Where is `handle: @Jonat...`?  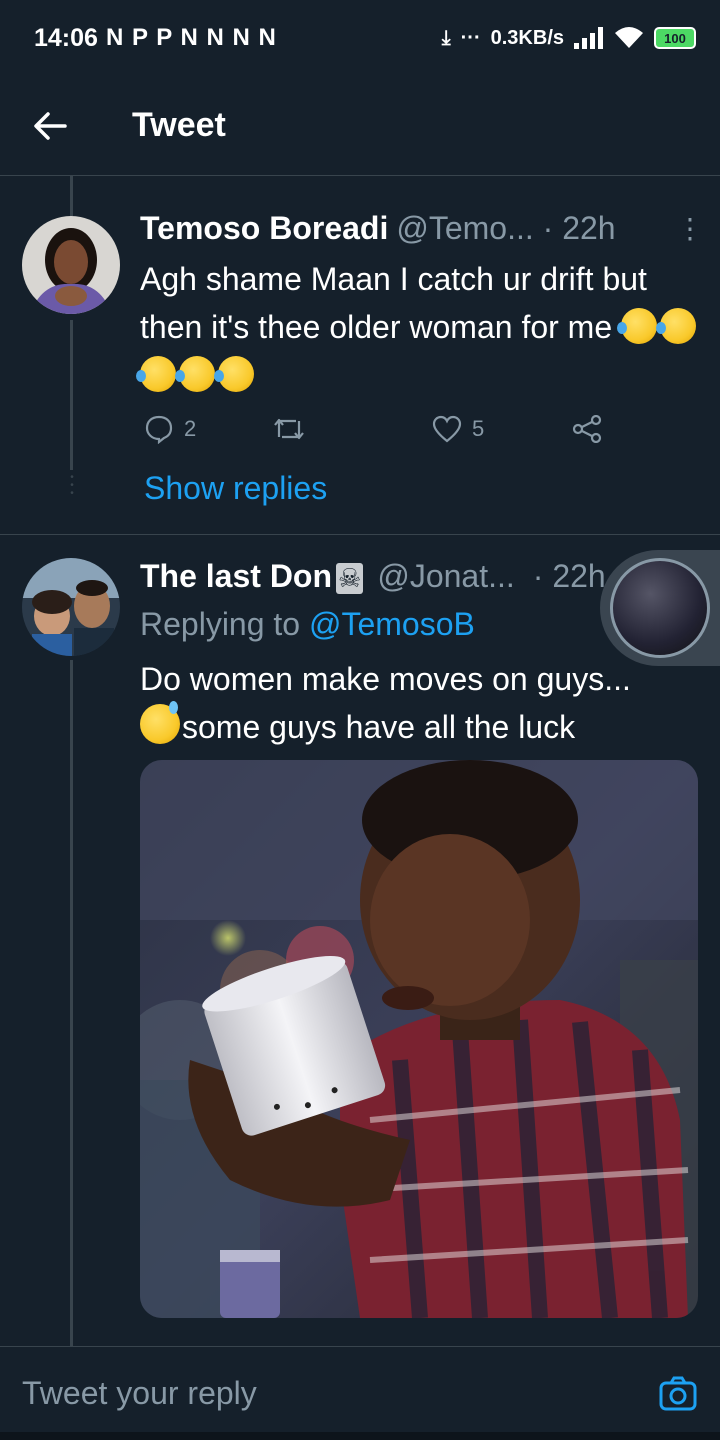 handle: @Jonat... is located at coordinates (445, 576).